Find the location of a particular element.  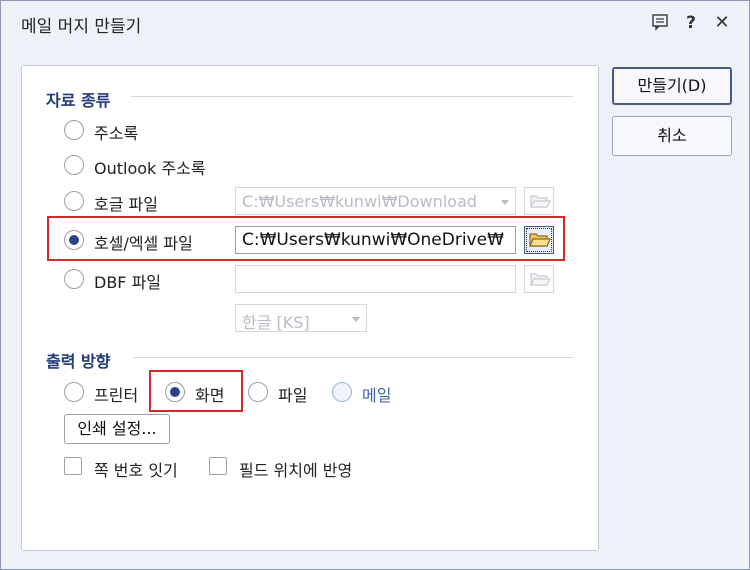

radio-address-book is located at coordinates (74, 130).